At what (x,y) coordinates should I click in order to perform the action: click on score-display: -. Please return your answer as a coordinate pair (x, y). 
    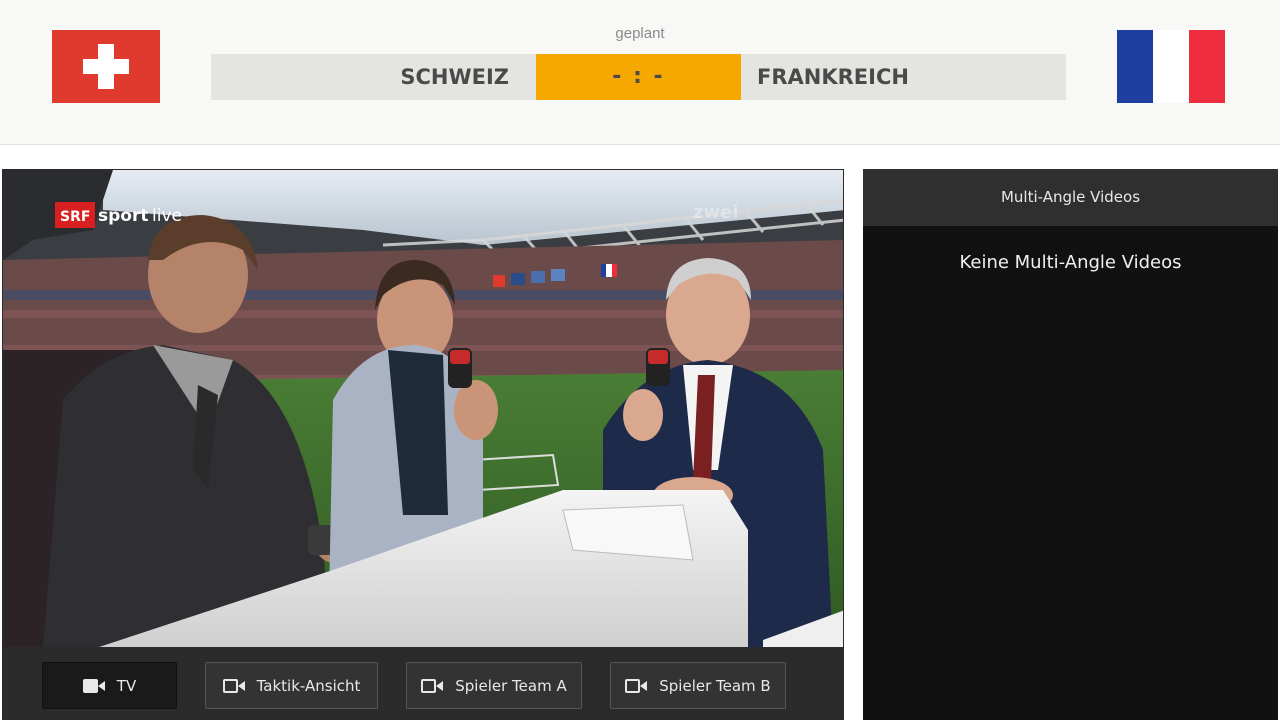
    Looking at the image, I should click on (638, 77).